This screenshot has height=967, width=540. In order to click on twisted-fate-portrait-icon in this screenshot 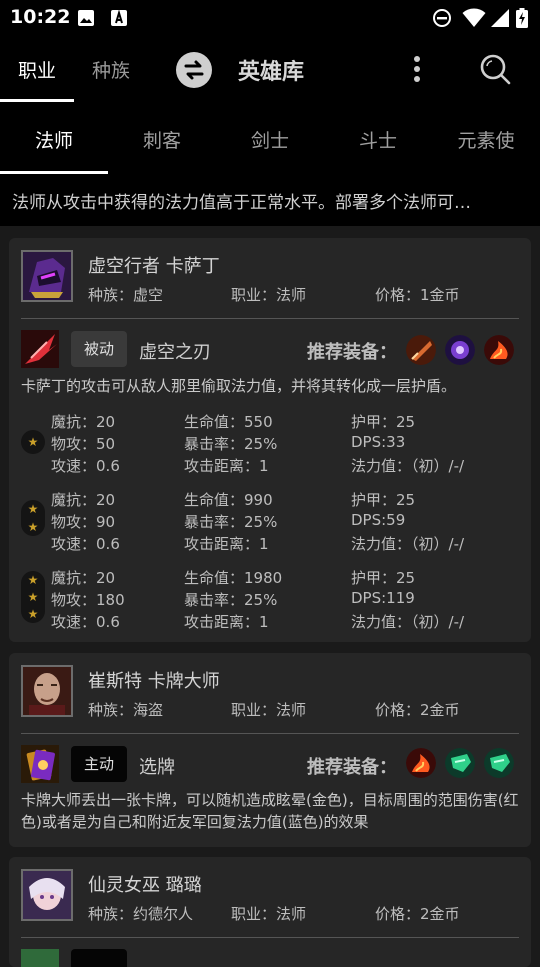, I will do `click(47, 691)`.